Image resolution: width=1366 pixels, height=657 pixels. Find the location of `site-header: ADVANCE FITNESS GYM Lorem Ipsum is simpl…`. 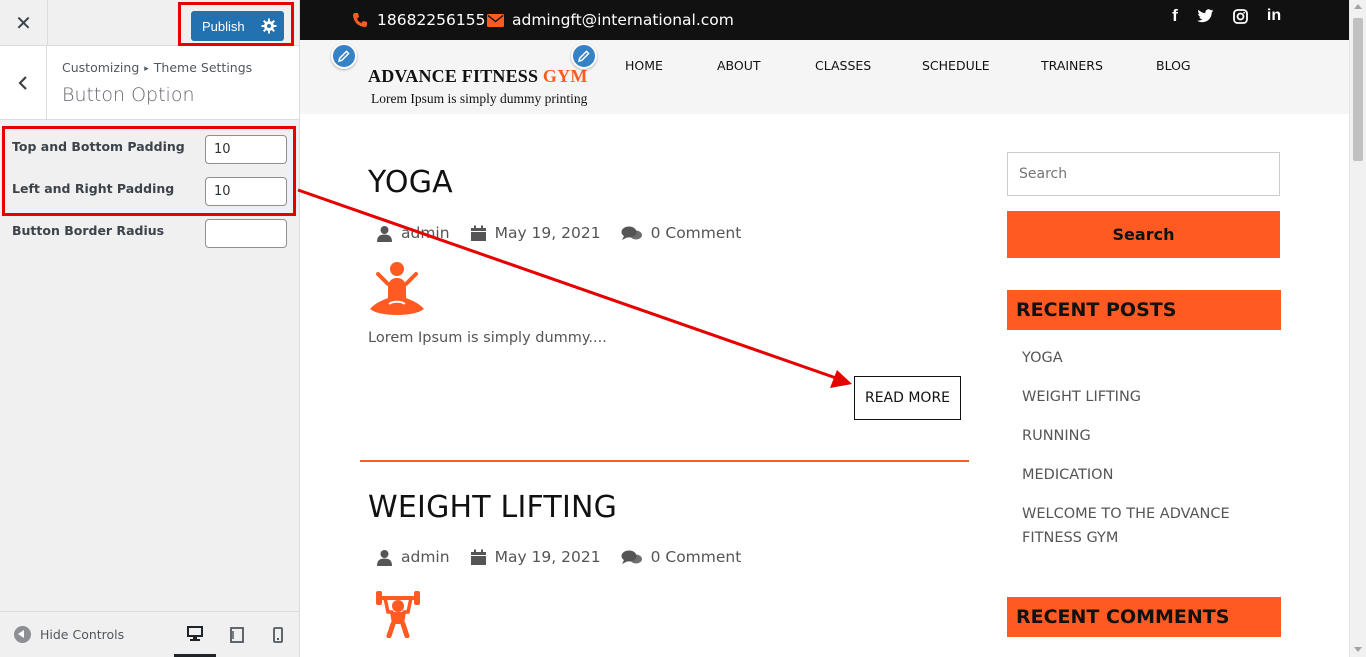

site-header: ADVANCE FITNESS GYM Lorem Ipsum is simpl… is located at coordinates (825, 77).